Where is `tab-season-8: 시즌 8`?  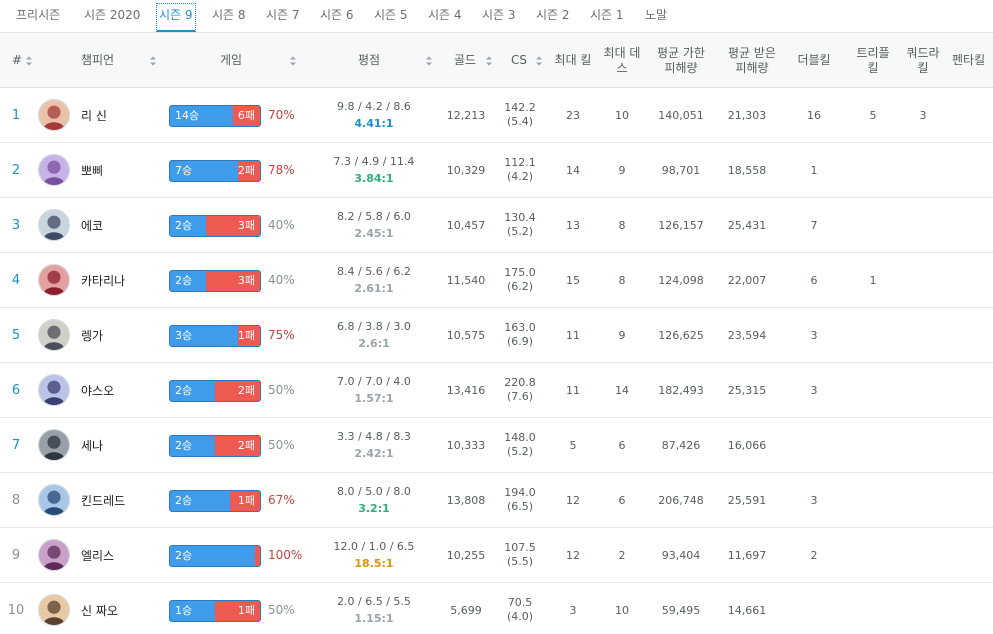
tab-season-8: 시즌 8 is located at coordinates (229, 16).